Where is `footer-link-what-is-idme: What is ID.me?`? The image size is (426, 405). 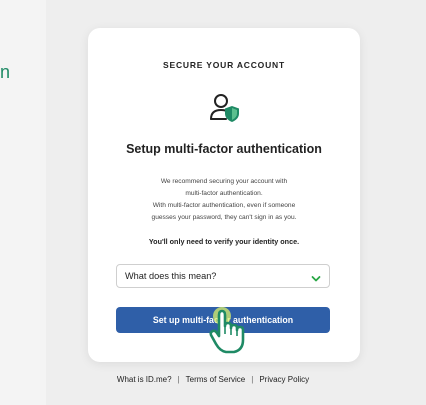 footer-link-what-is-idme: What is ID.me? is located at coordinates (144, 379).